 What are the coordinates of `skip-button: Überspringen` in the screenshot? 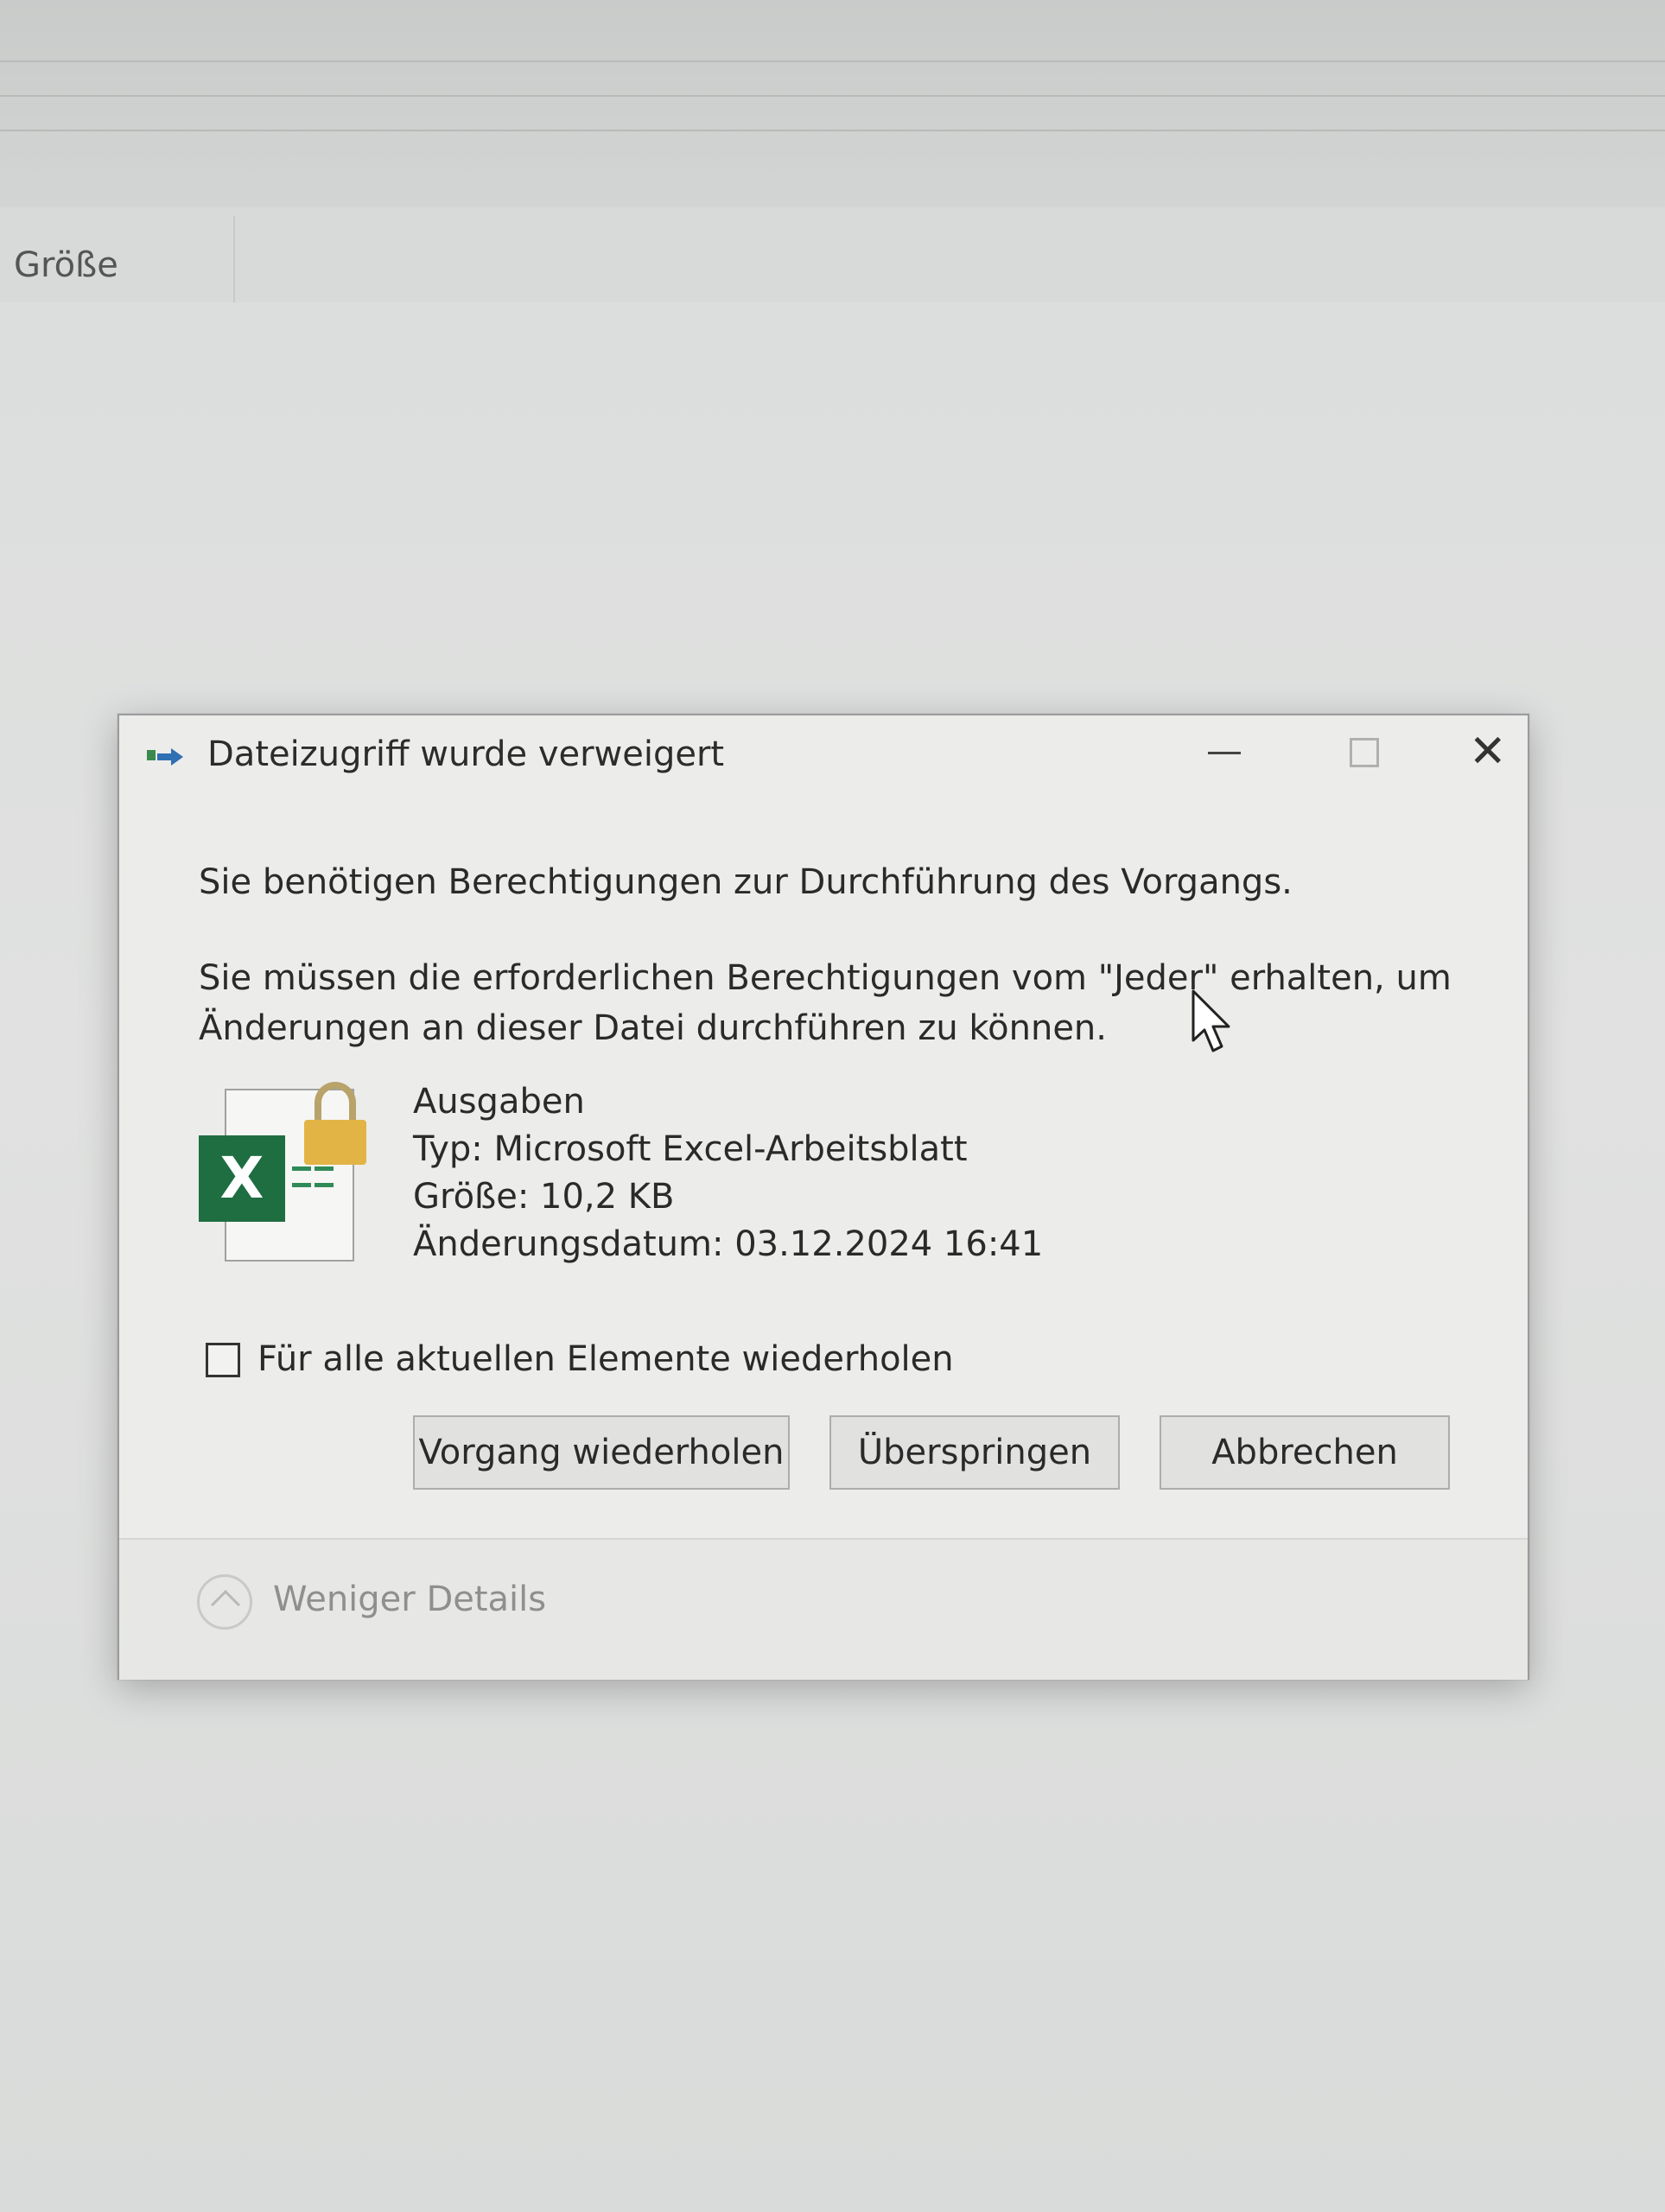 It's located at (974, 1452).